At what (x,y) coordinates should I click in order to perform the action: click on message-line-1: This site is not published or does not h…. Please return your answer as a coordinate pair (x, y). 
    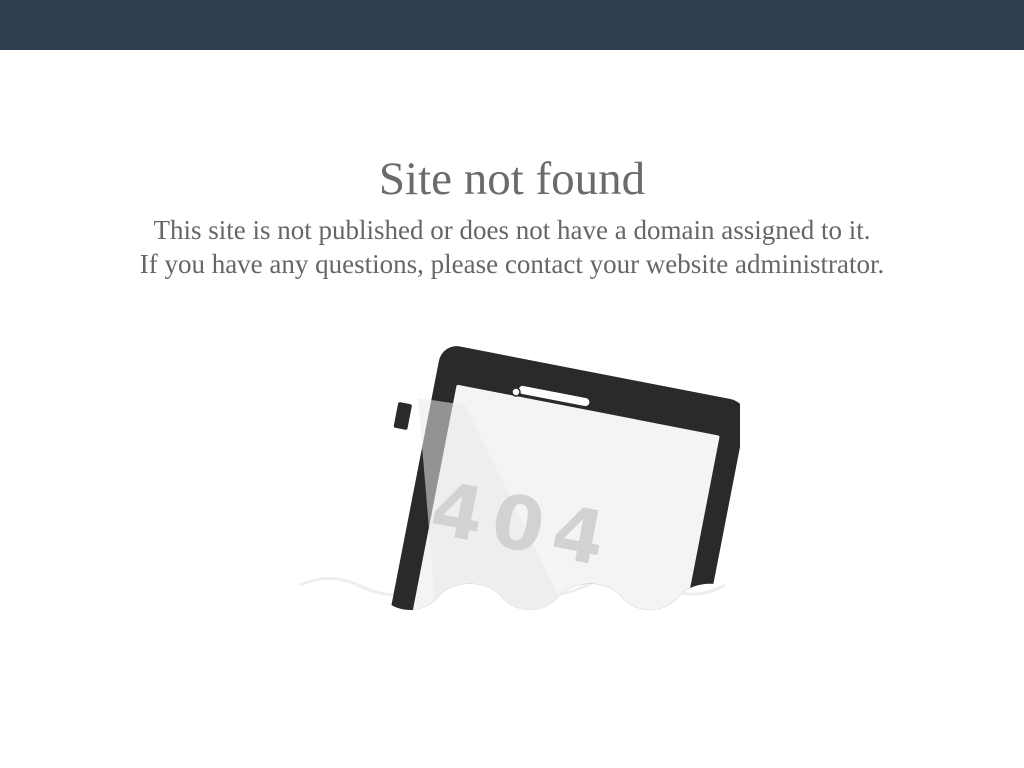
    Looking at the image, I should click on (512, 230).